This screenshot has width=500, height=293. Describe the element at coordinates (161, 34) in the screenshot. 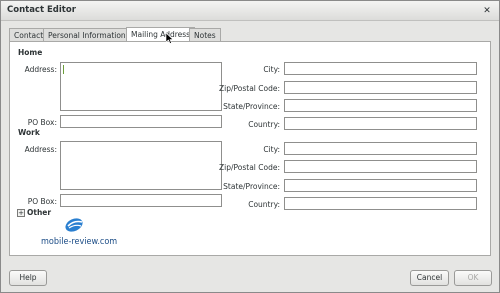

I see `tab-mailing-address: Mailing Address` at that location.